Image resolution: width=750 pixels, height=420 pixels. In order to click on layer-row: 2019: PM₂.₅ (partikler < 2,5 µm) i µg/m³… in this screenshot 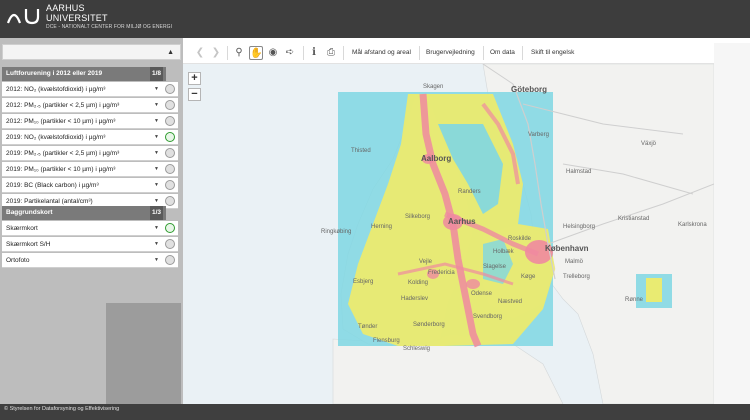, I will do `click(90, 153)`.